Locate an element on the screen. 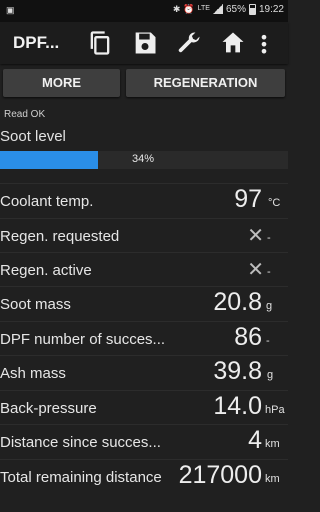 This screenshot has width=320, height=512. soot-level-percent: 34% is located at coordinates (143, 159).